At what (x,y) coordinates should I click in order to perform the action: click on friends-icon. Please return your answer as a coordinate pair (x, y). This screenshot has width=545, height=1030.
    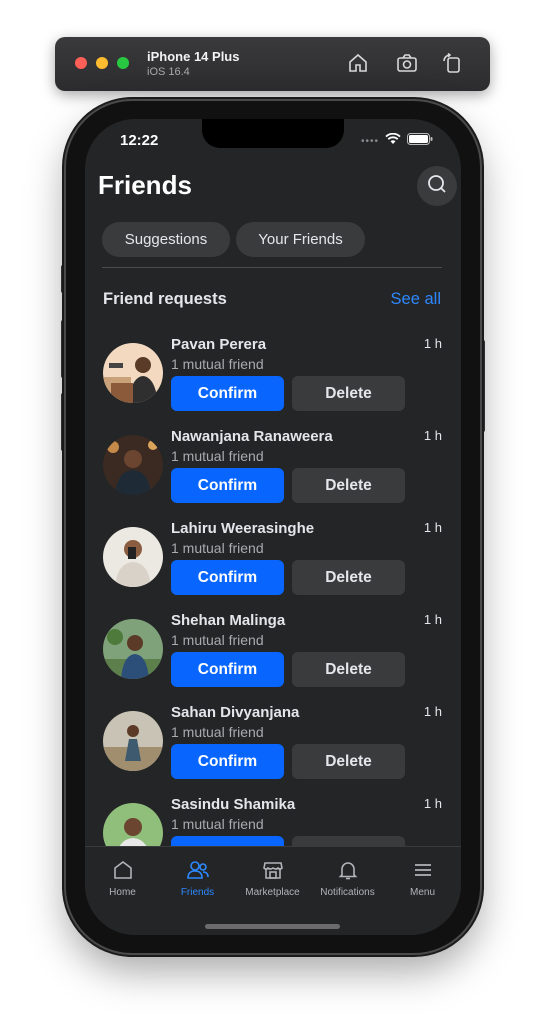
    Looking at the image, I should click on (197, 870).